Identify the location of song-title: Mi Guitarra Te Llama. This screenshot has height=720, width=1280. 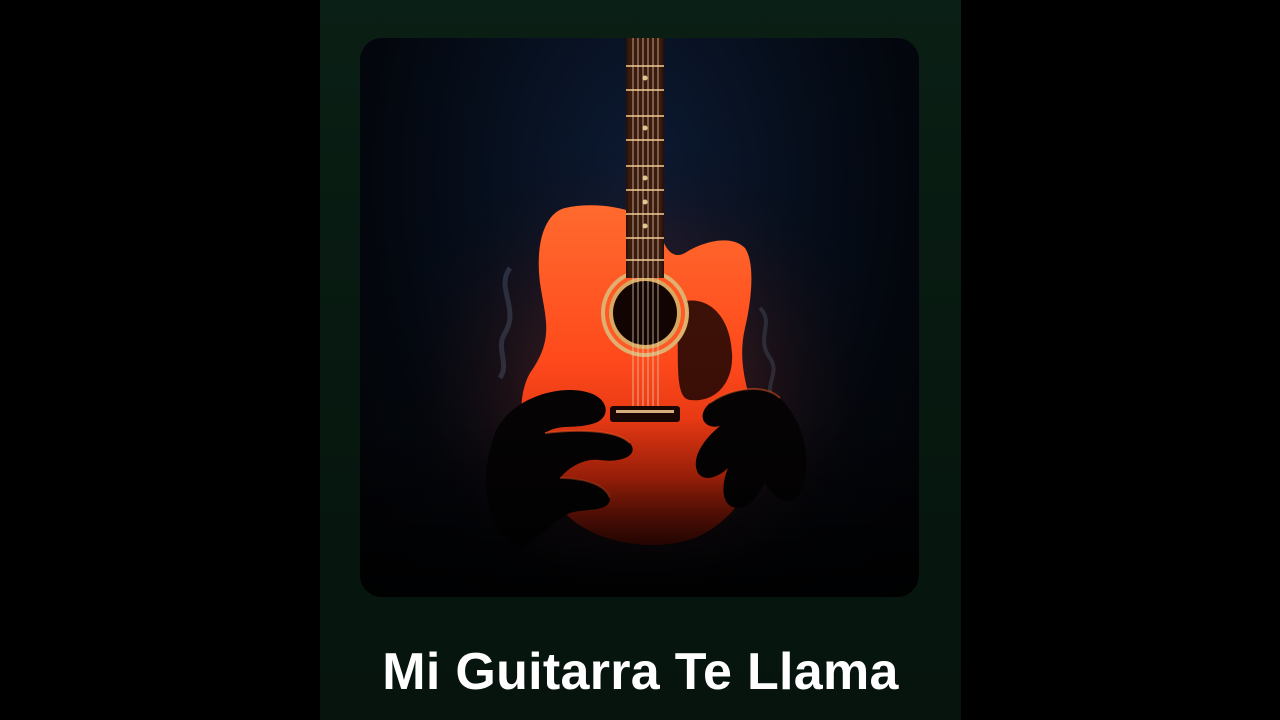
(640, 672).